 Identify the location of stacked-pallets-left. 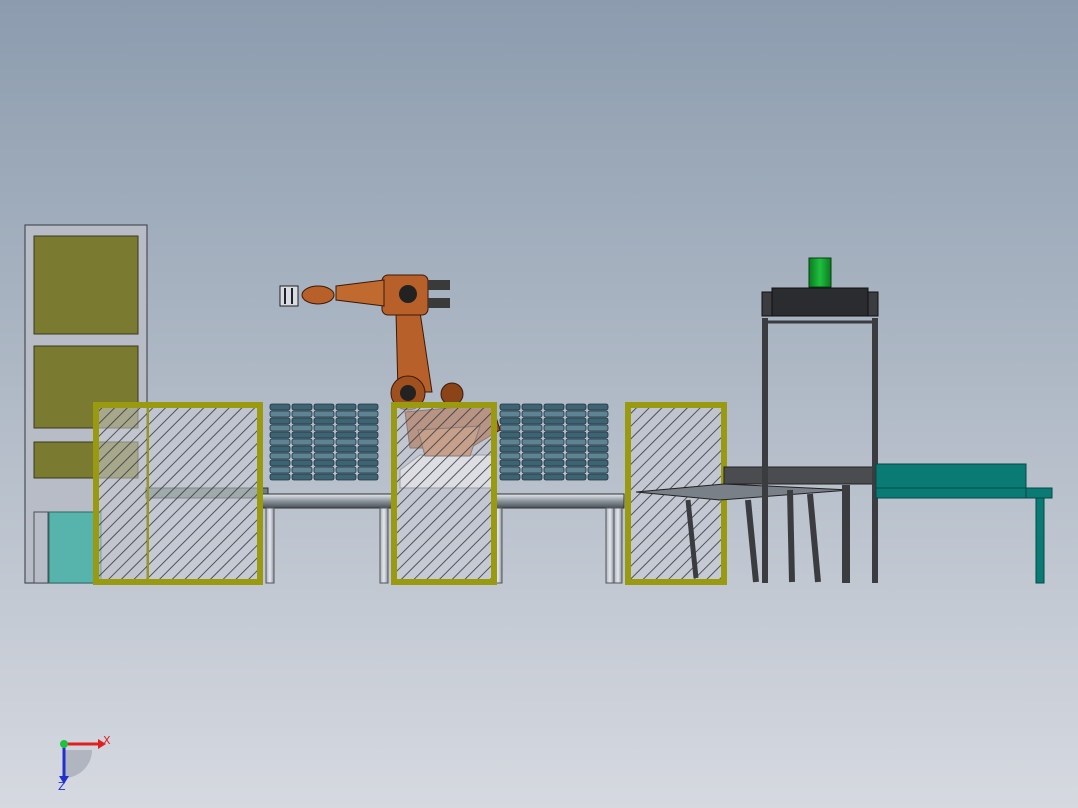
(324, 442).